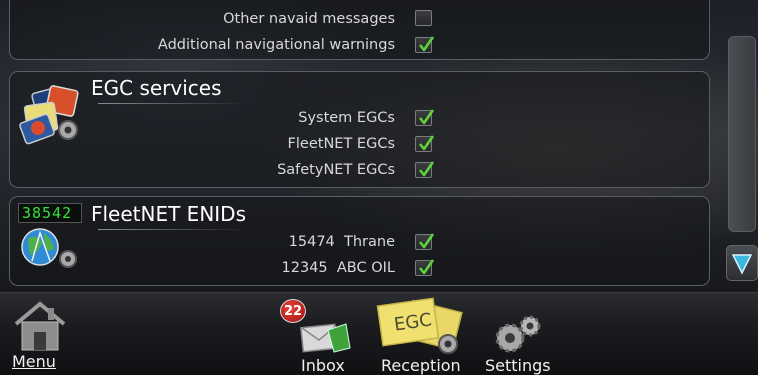  I want to click on scrollbar-thumb, so click(742, 134).